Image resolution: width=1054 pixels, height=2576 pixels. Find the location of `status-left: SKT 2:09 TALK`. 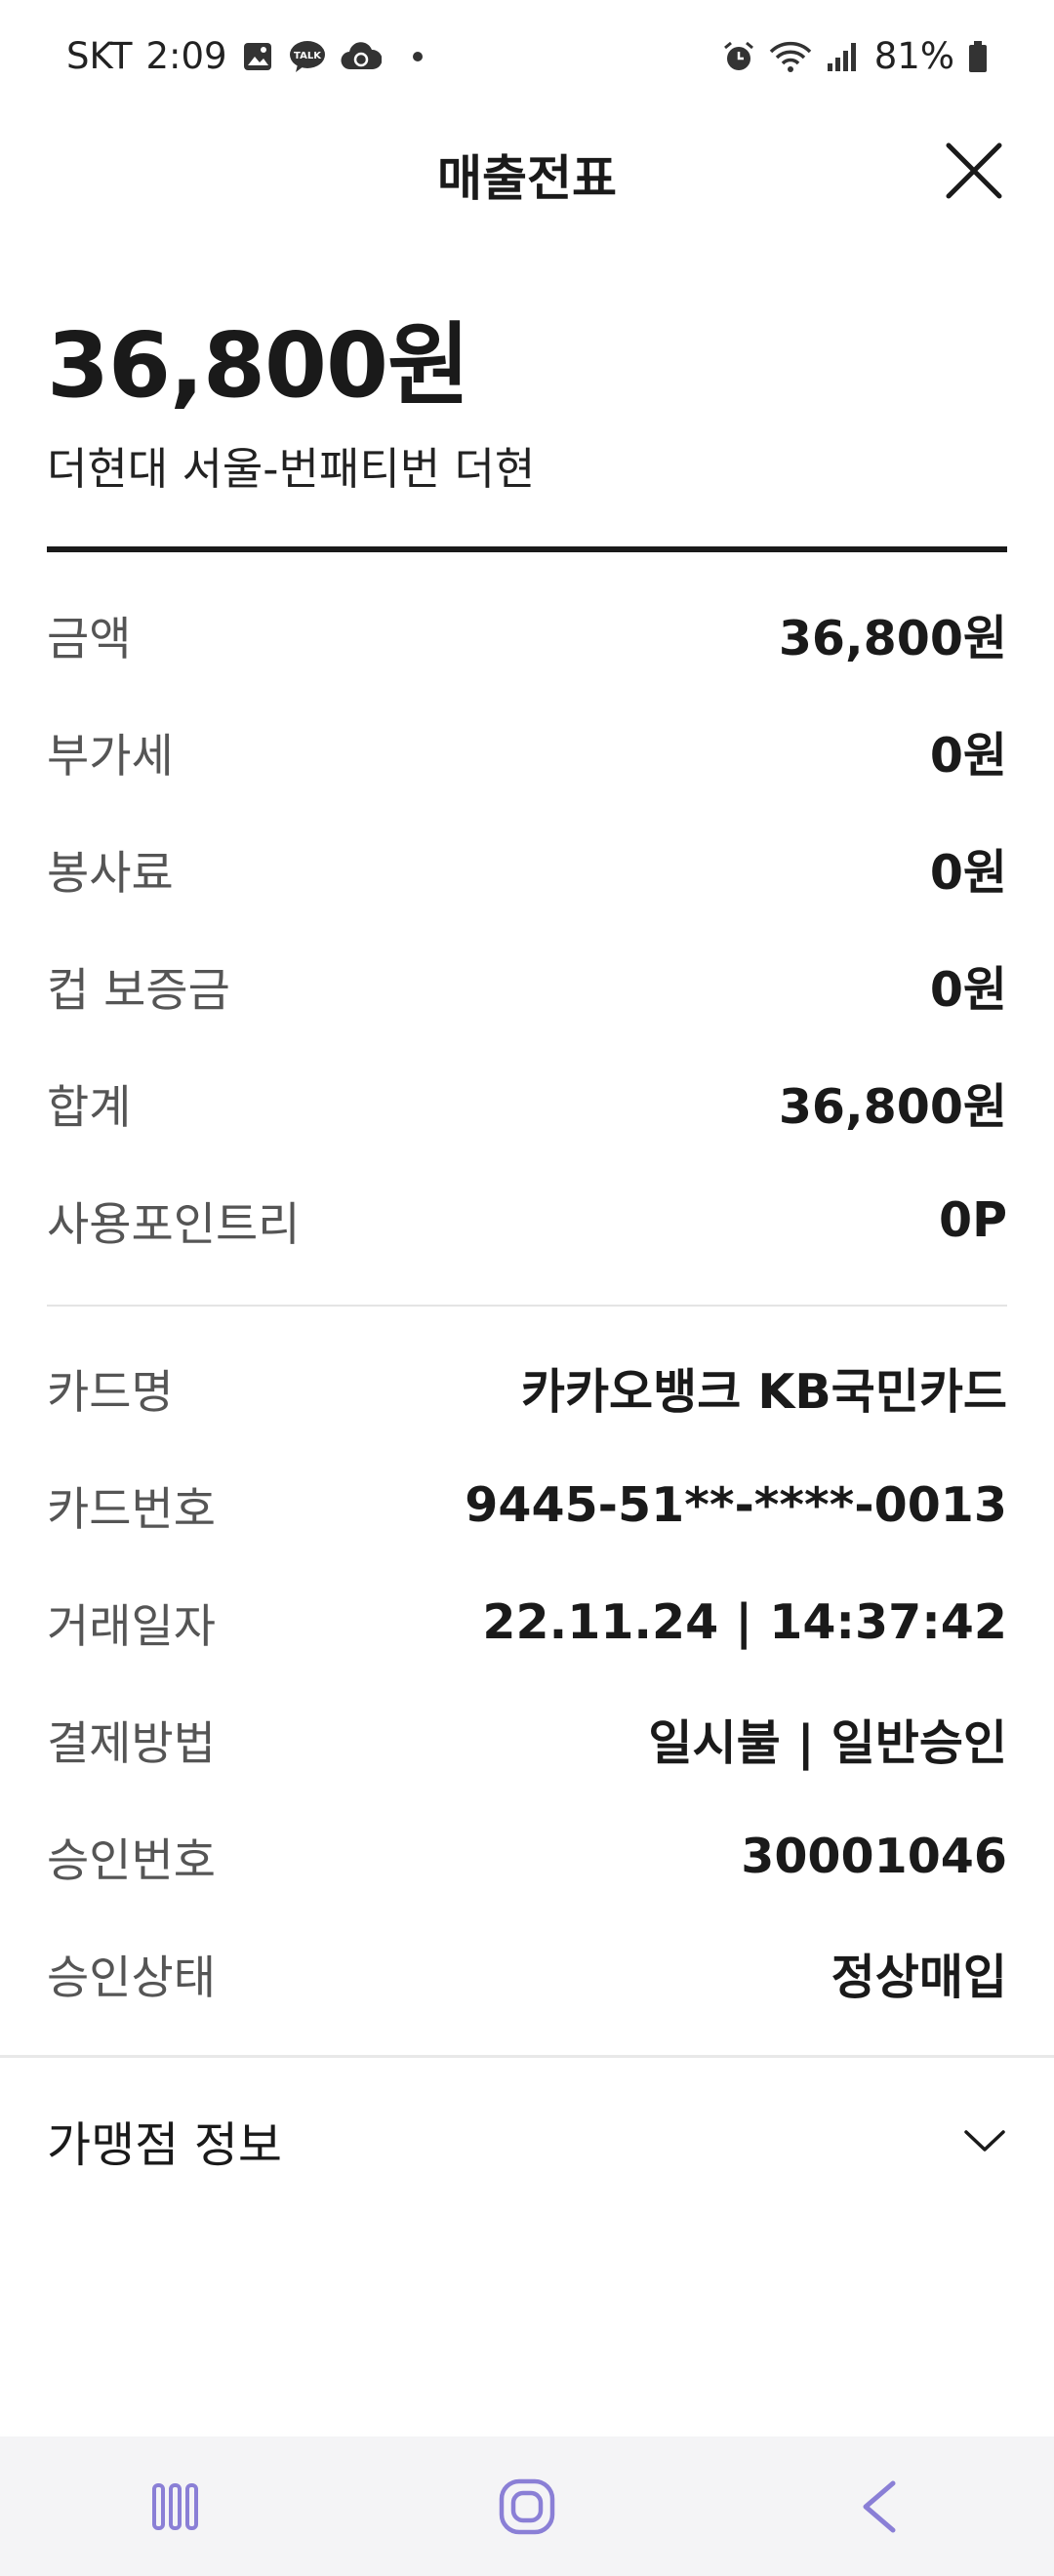

status-left: SKT 2:09 TALK is located at coordinates (244, 56).